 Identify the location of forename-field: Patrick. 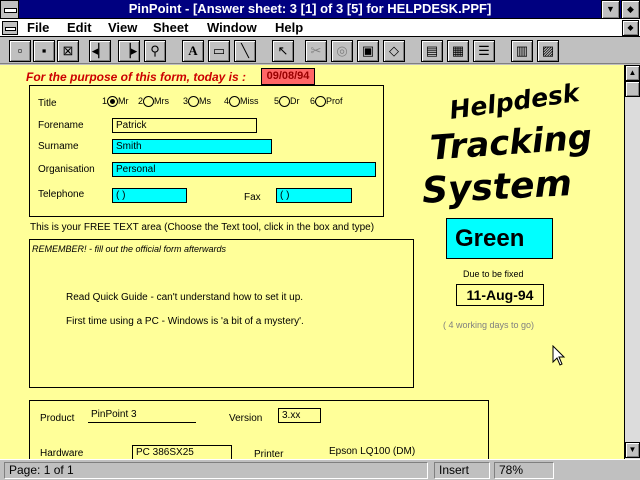
(184, 125).